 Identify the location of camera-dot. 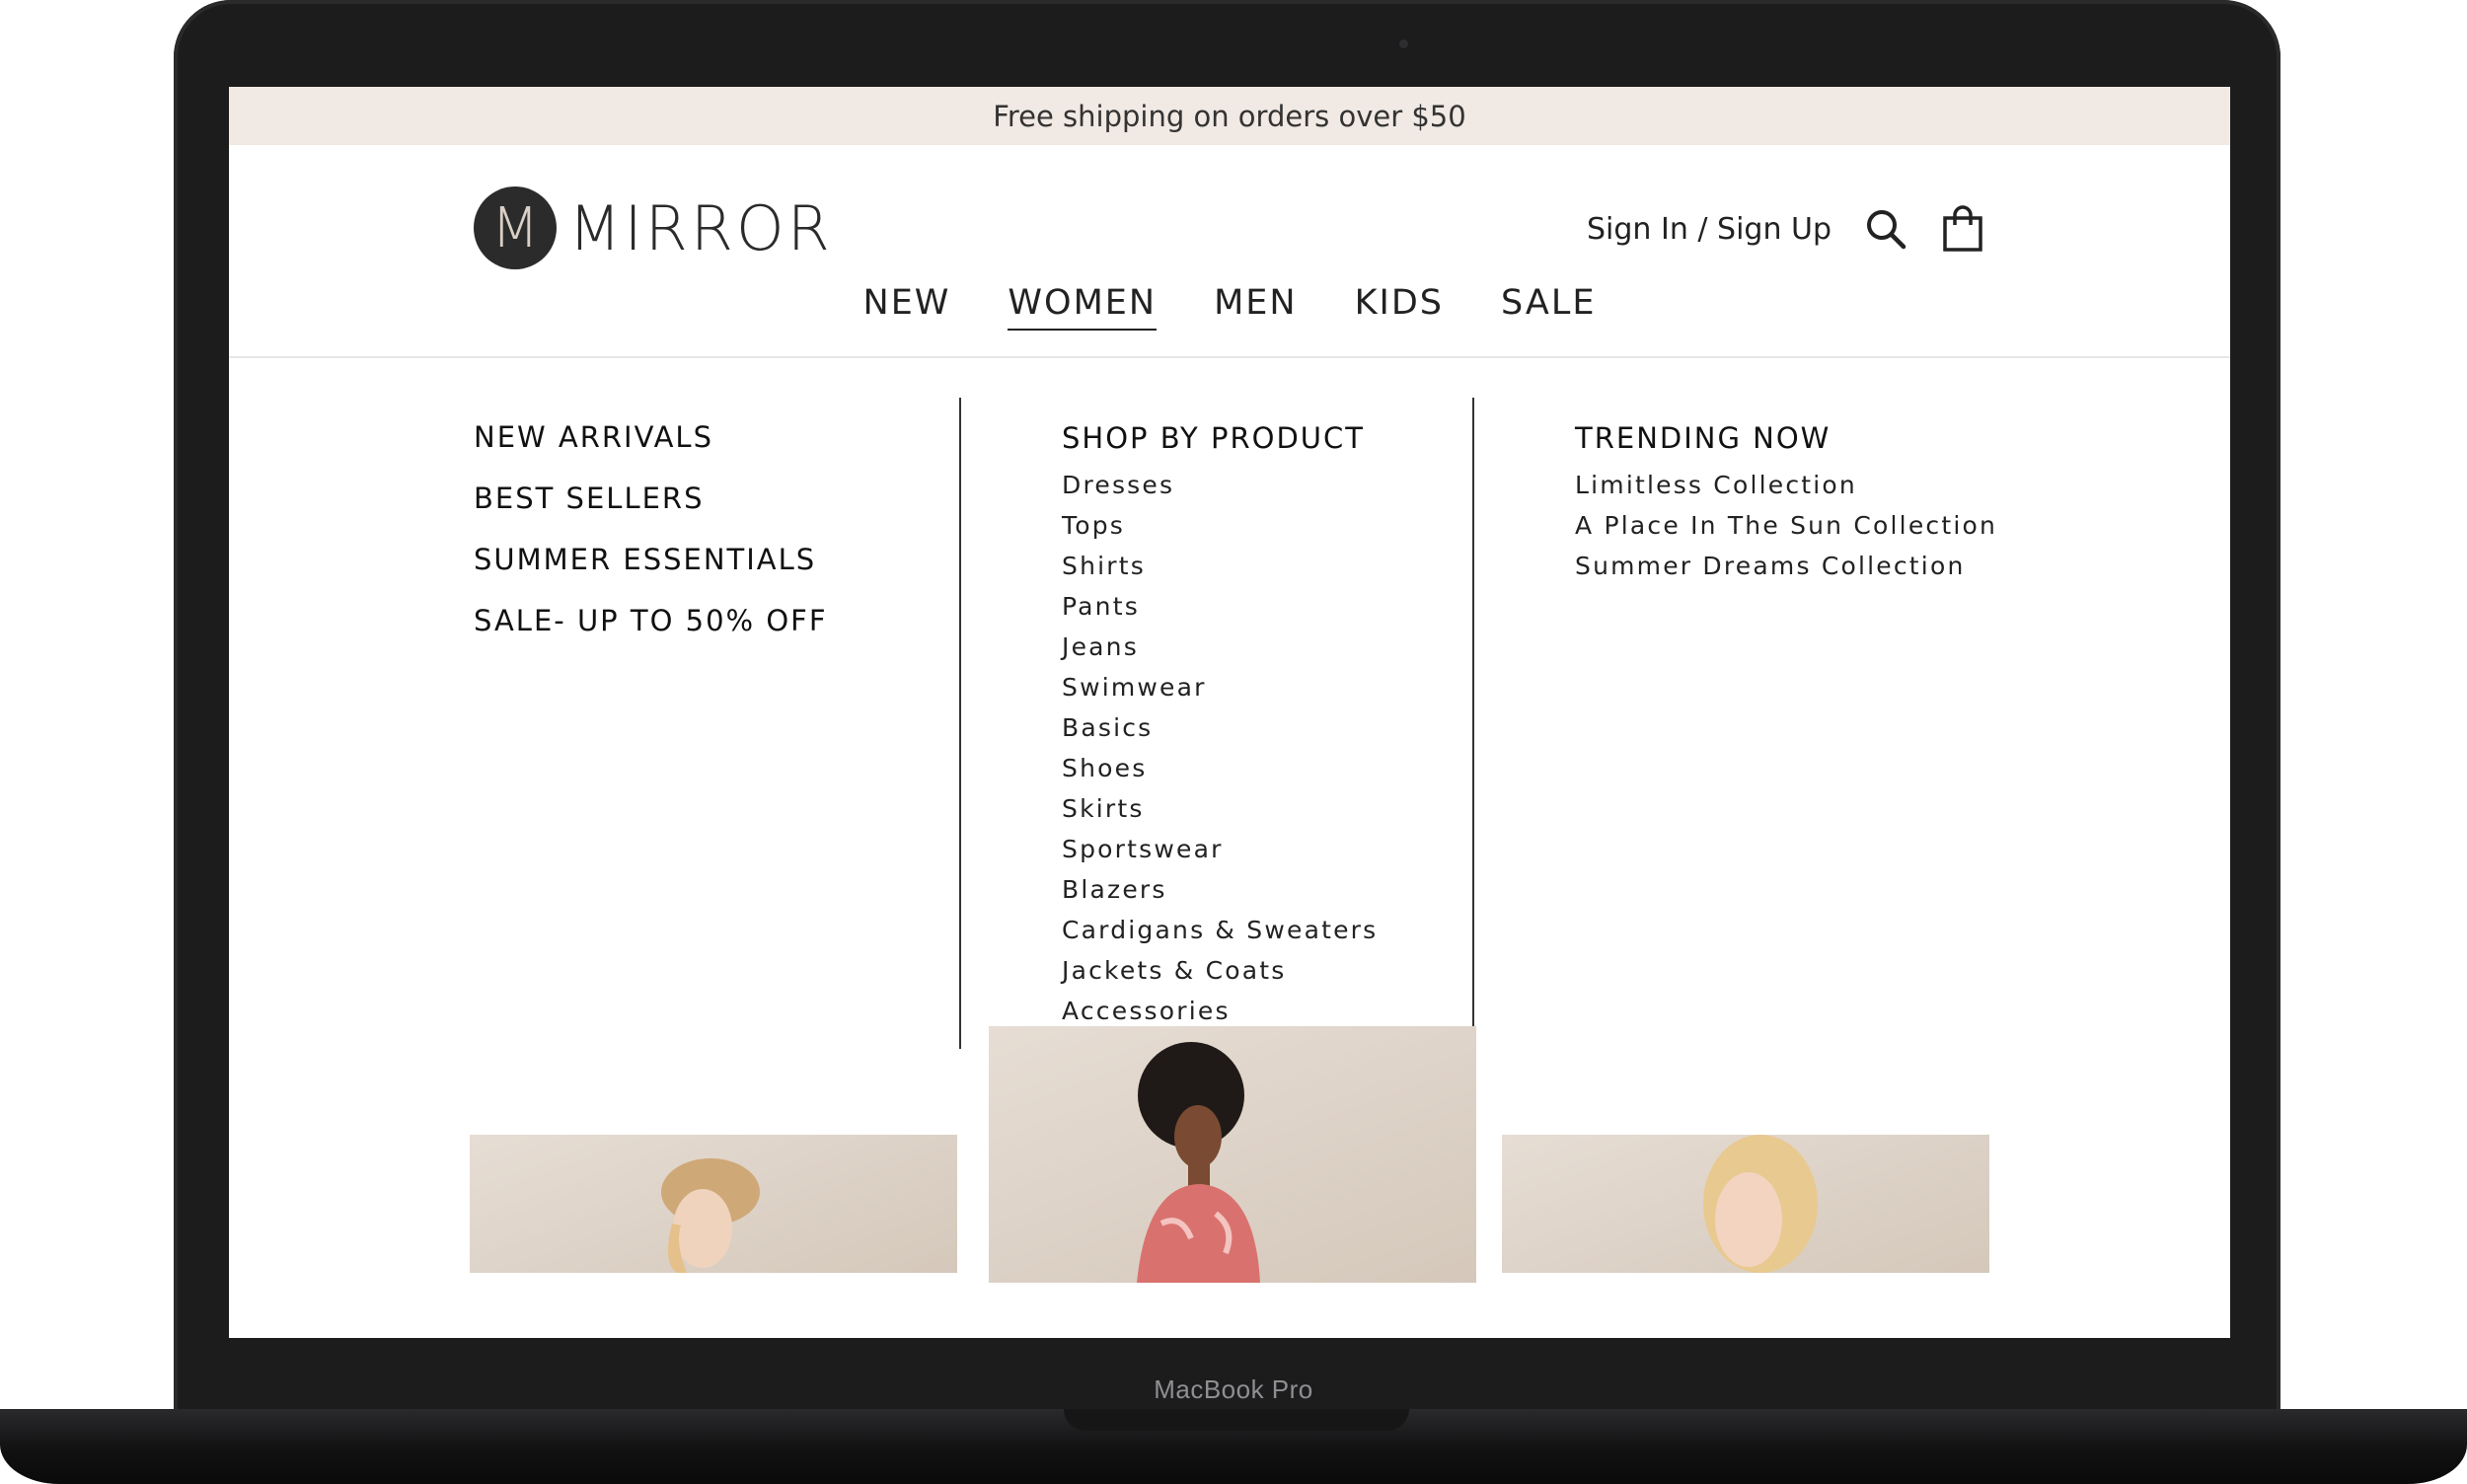
(1403, 43).